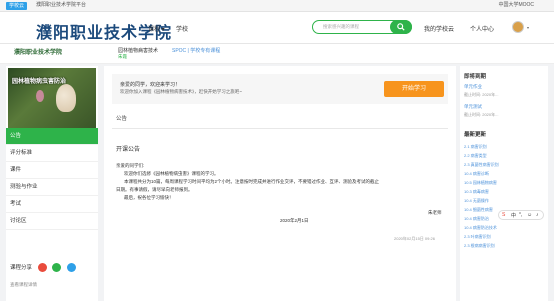 The width and height of the screenshot is (554, 301). What do you see at coordinates (39, 82) in the screenshot?
I see `banner-title: 园林植物病虫害防治` at bounding box center [39, 82].